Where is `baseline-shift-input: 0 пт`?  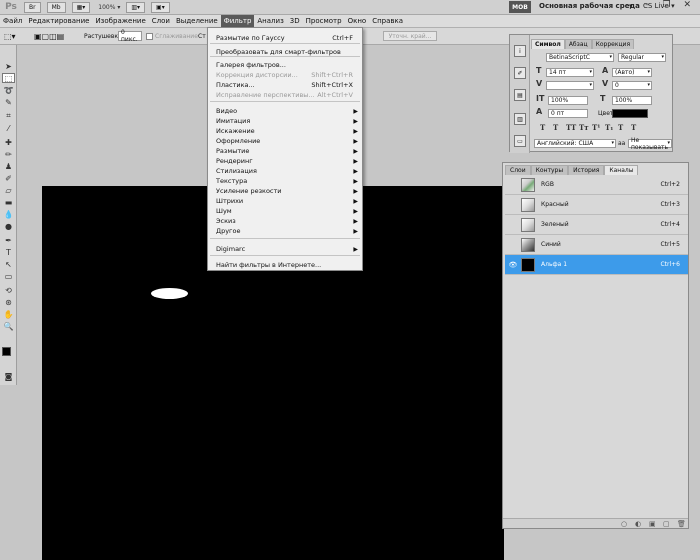
baseline-shift-input: 0 пт is located at coordinates (568, 113).